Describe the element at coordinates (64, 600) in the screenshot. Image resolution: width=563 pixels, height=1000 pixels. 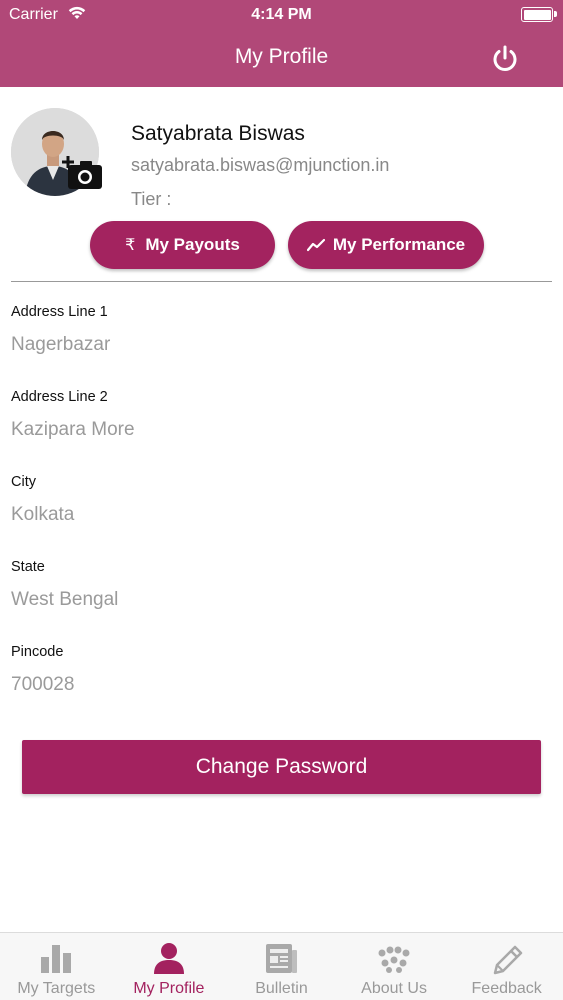
I see `state-value: West Bengal` at that location.